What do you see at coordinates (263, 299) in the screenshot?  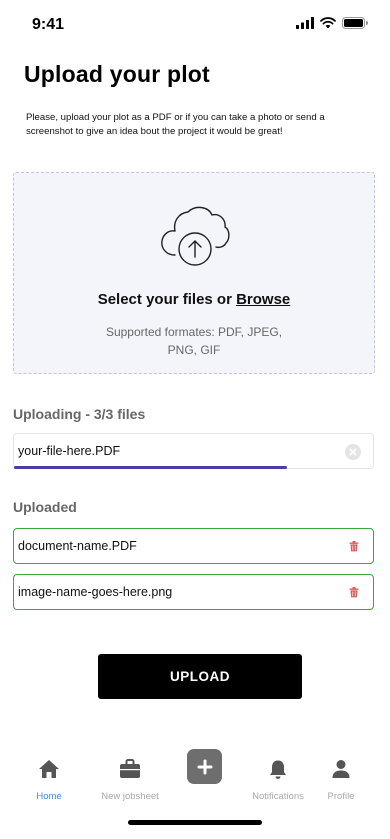 I see `browse-link: Browse` at bounding box center [263, 299].